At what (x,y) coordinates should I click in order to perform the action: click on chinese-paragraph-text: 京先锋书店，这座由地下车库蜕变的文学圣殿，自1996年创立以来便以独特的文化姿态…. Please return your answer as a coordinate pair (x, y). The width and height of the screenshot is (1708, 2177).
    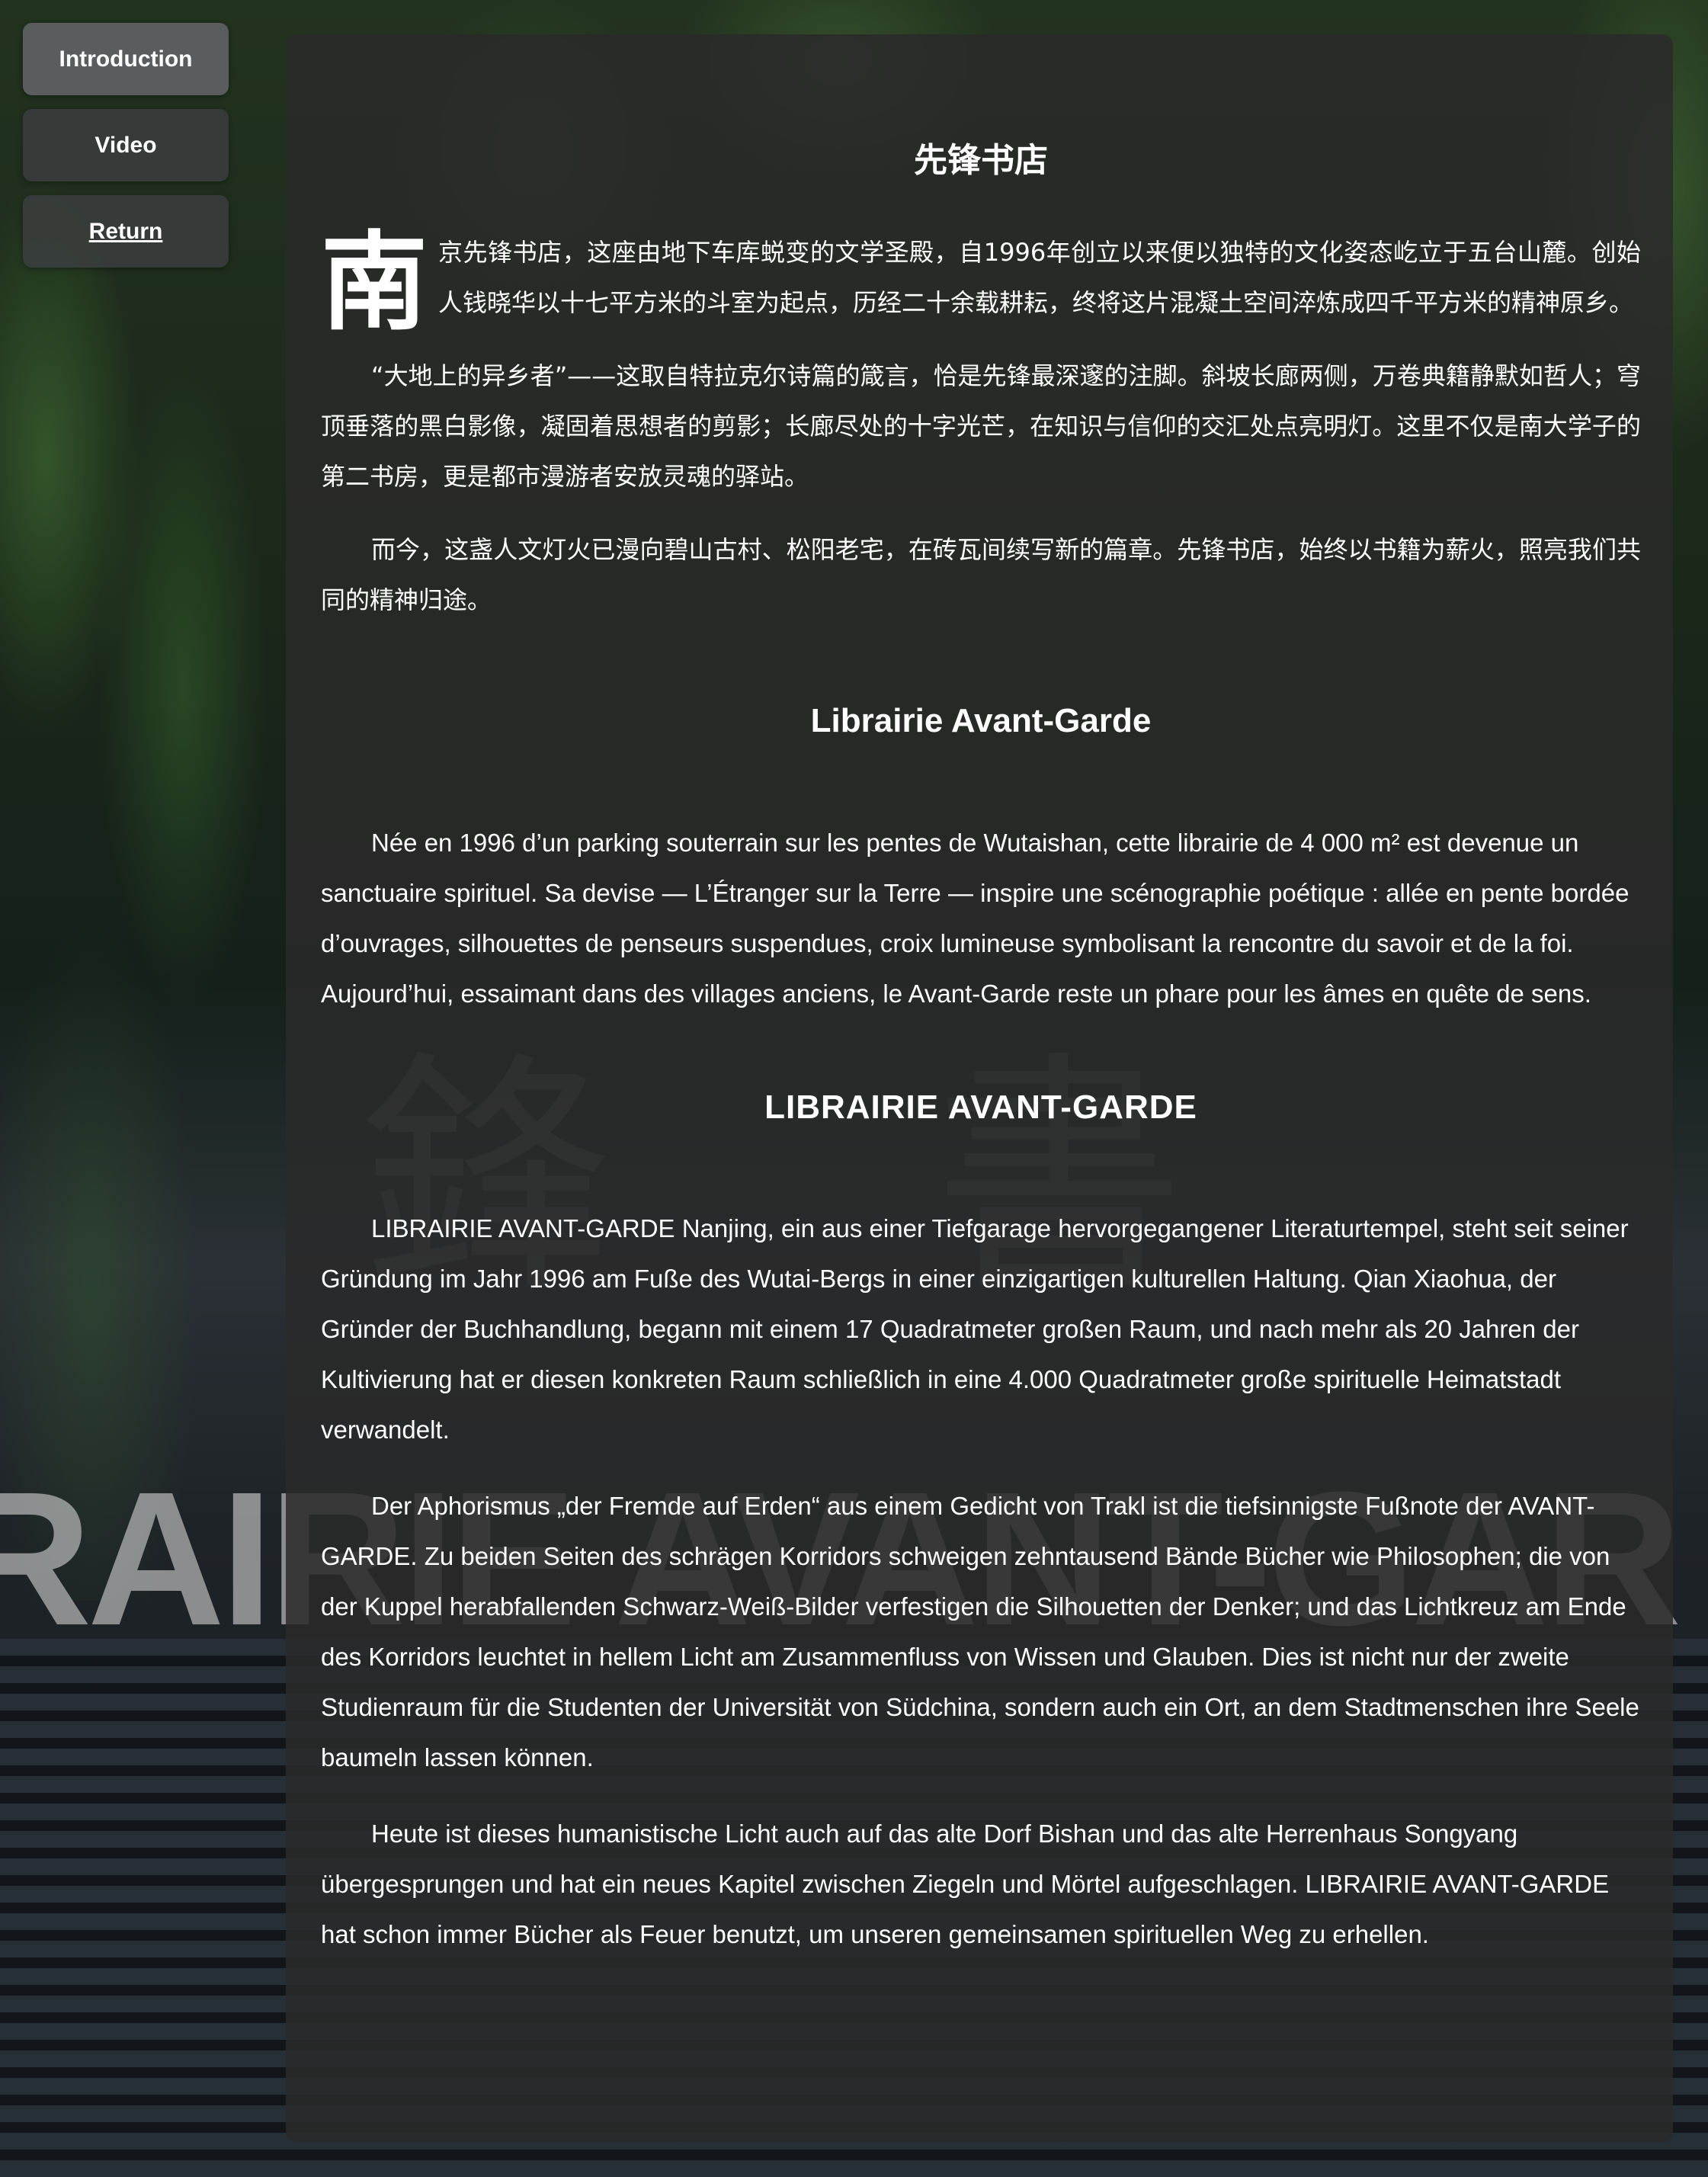
    Looking at the image, I should click on (1039, 277).